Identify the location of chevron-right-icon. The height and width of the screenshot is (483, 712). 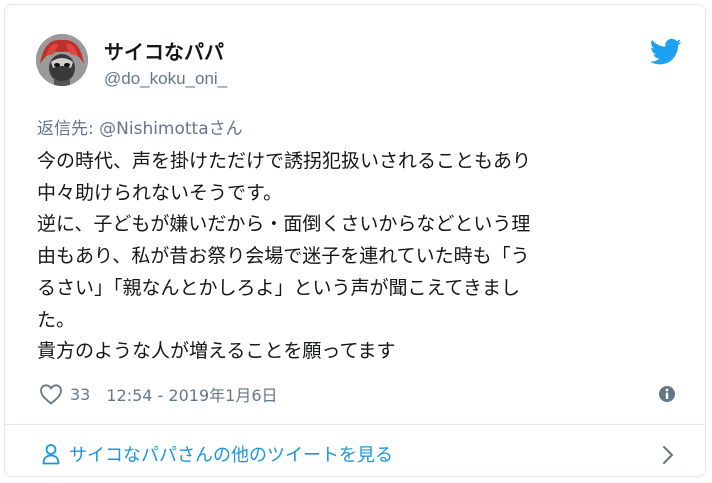
(668, 455).